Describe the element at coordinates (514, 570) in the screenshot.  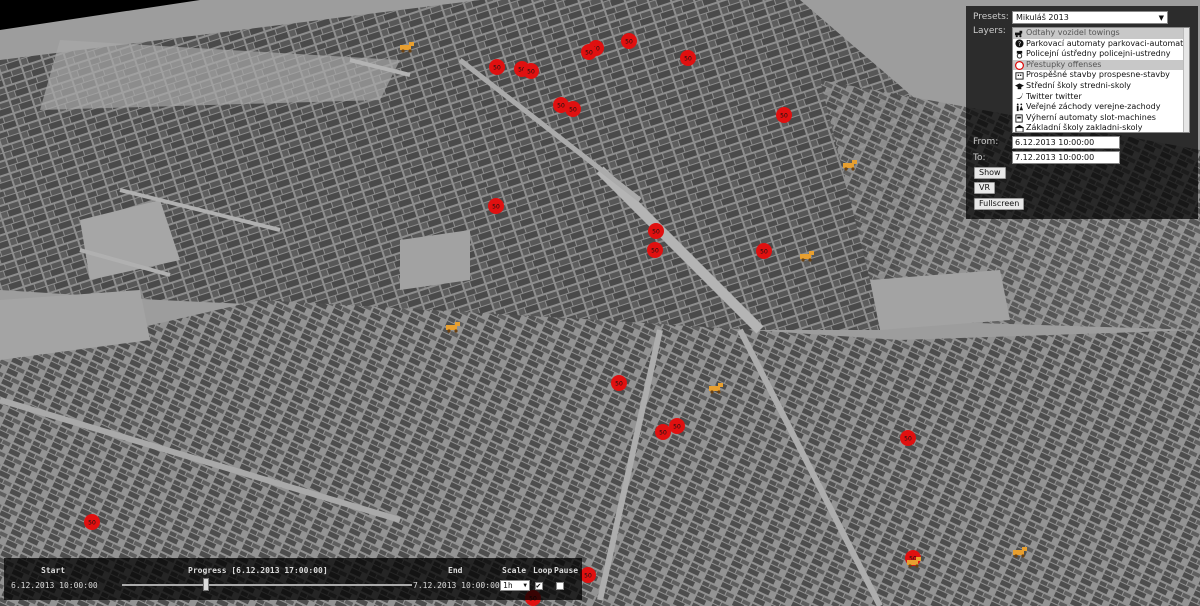
I see `scale-label: Scale` at that location.